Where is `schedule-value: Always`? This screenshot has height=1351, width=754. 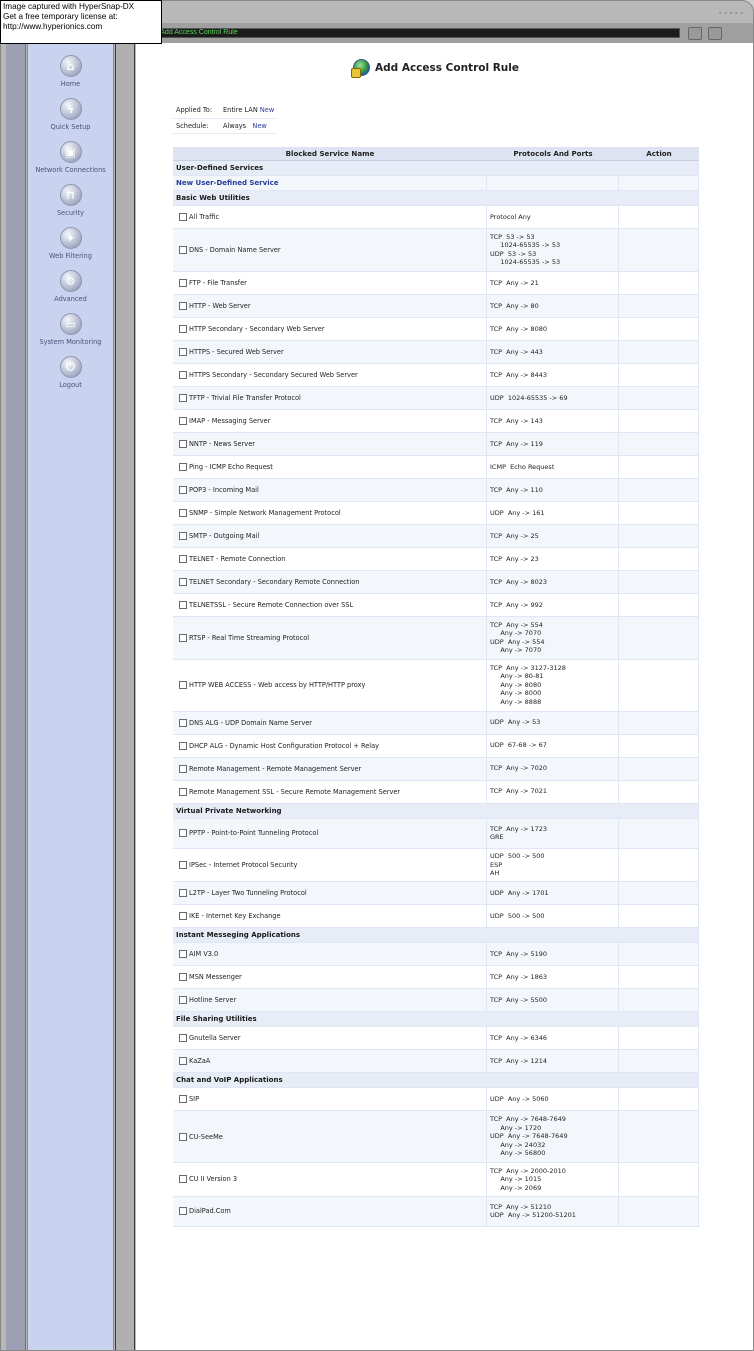 schedule-value: Always is located at coordinates (235, 125).